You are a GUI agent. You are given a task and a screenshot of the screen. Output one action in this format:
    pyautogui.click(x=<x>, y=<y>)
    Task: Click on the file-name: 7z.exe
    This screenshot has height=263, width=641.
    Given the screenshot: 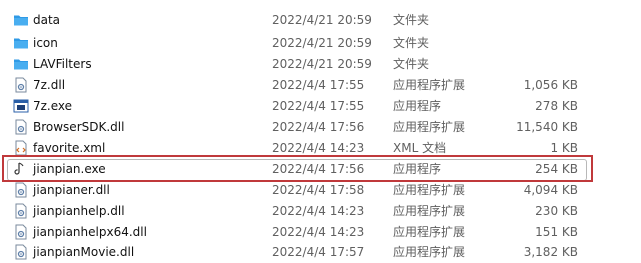 What is the action you would take?
    pyautogui.click(x=53, y=106)
    